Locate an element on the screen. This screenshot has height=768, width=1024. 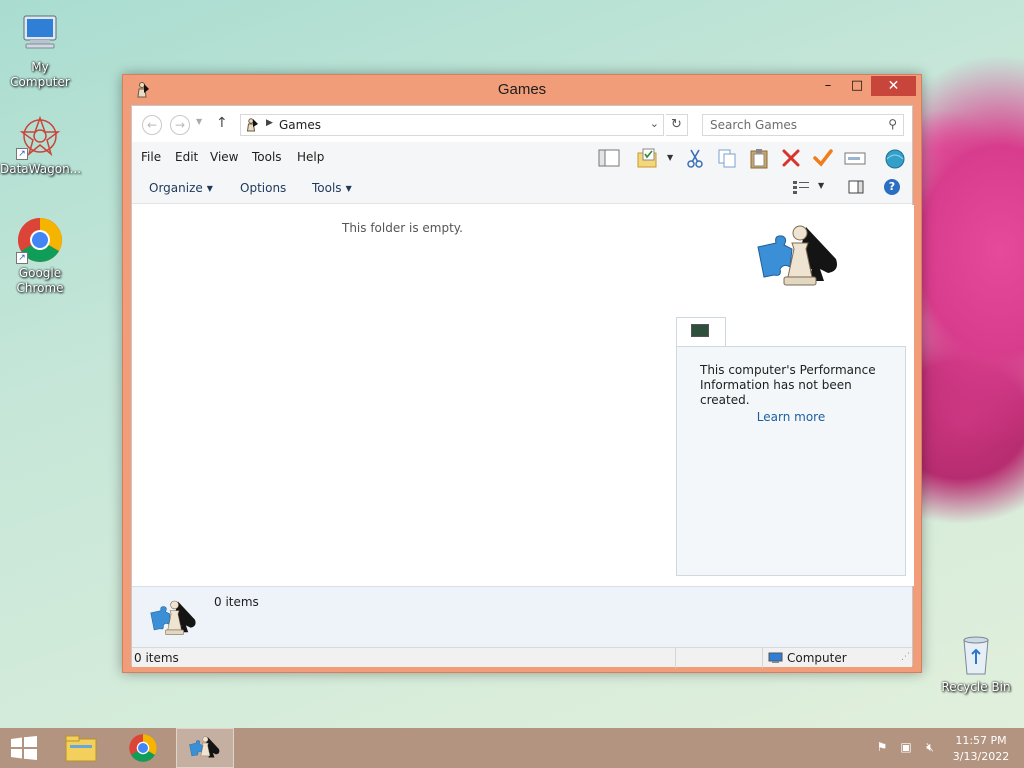
computer-icon is located at coordinates (40, 34).